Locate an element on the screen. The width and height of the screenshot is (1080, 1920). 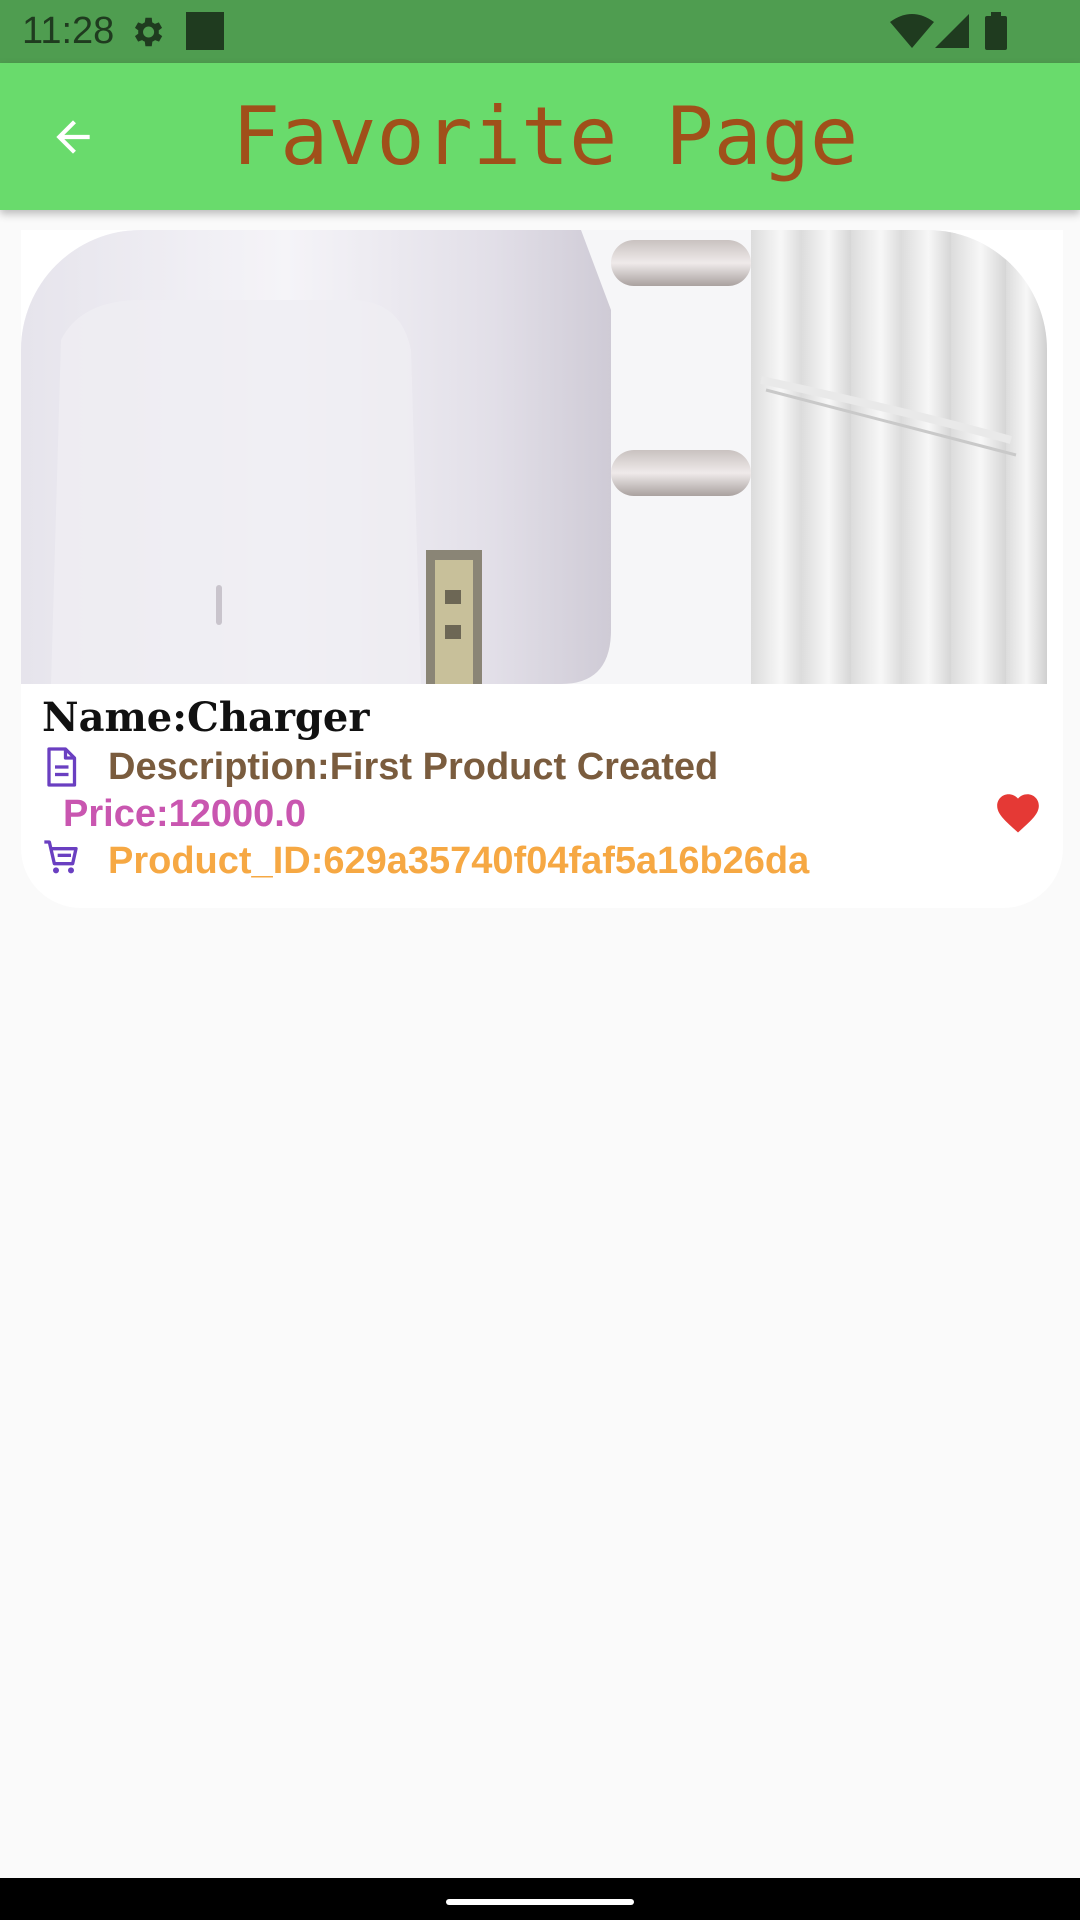
signal-icon is located at coordinates (952, 31).